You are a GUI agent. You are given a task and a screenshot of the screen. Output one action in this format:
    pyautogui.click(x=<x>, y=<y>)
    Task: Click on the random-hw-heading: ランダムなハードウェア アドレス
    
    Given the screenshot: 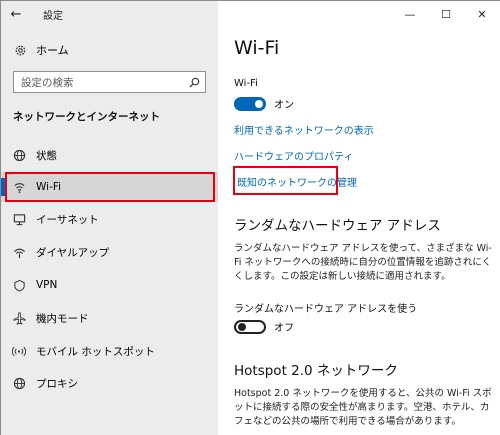 What is the action you would take?
    pyautogui.click(x=337, y=226)
    